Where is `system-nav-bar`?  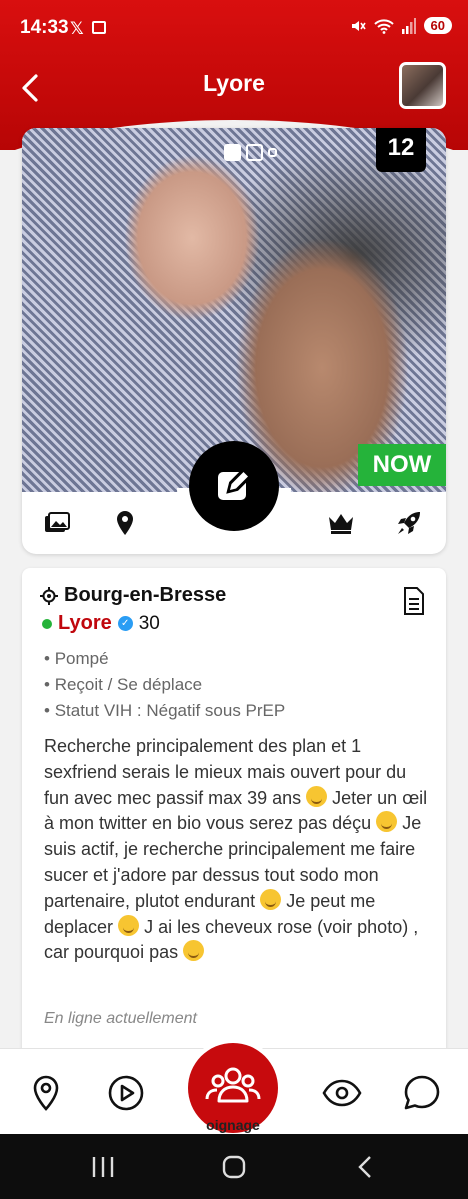 system-nav-bar is located at coordinates (234, 1166).